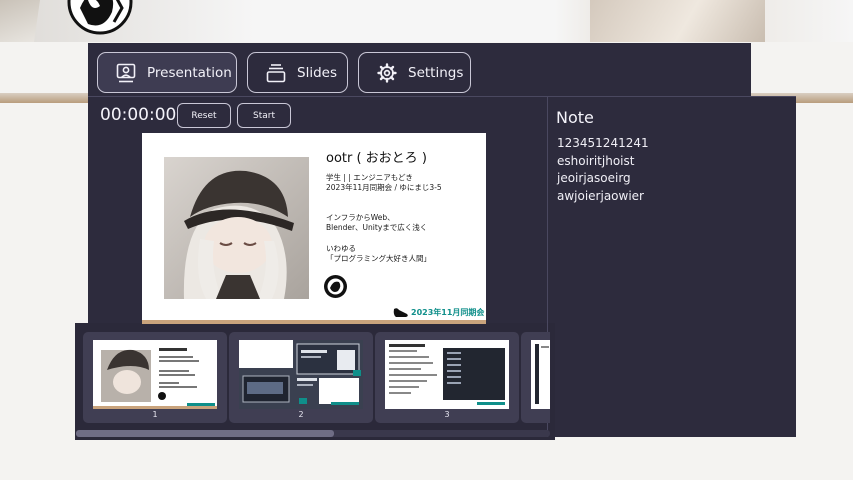 This screenshot has width=853, height=480. What do you see at coordinates (369, 177) in the screenshot?
I see `slide-meta-line: 学生 | | エンジニアもどき` at bounding box center [369, 177].